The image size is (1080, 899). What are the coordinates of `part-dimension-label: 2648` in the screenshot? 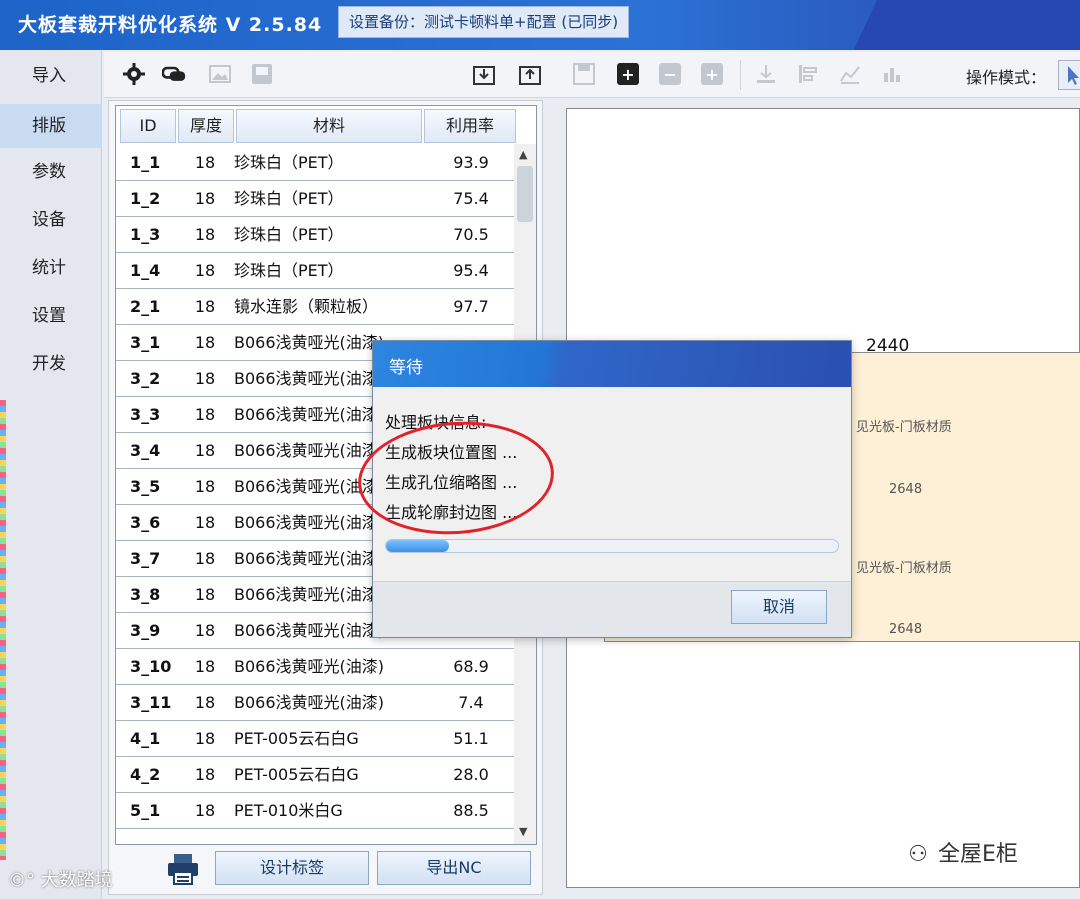 It's located at (906, 629).